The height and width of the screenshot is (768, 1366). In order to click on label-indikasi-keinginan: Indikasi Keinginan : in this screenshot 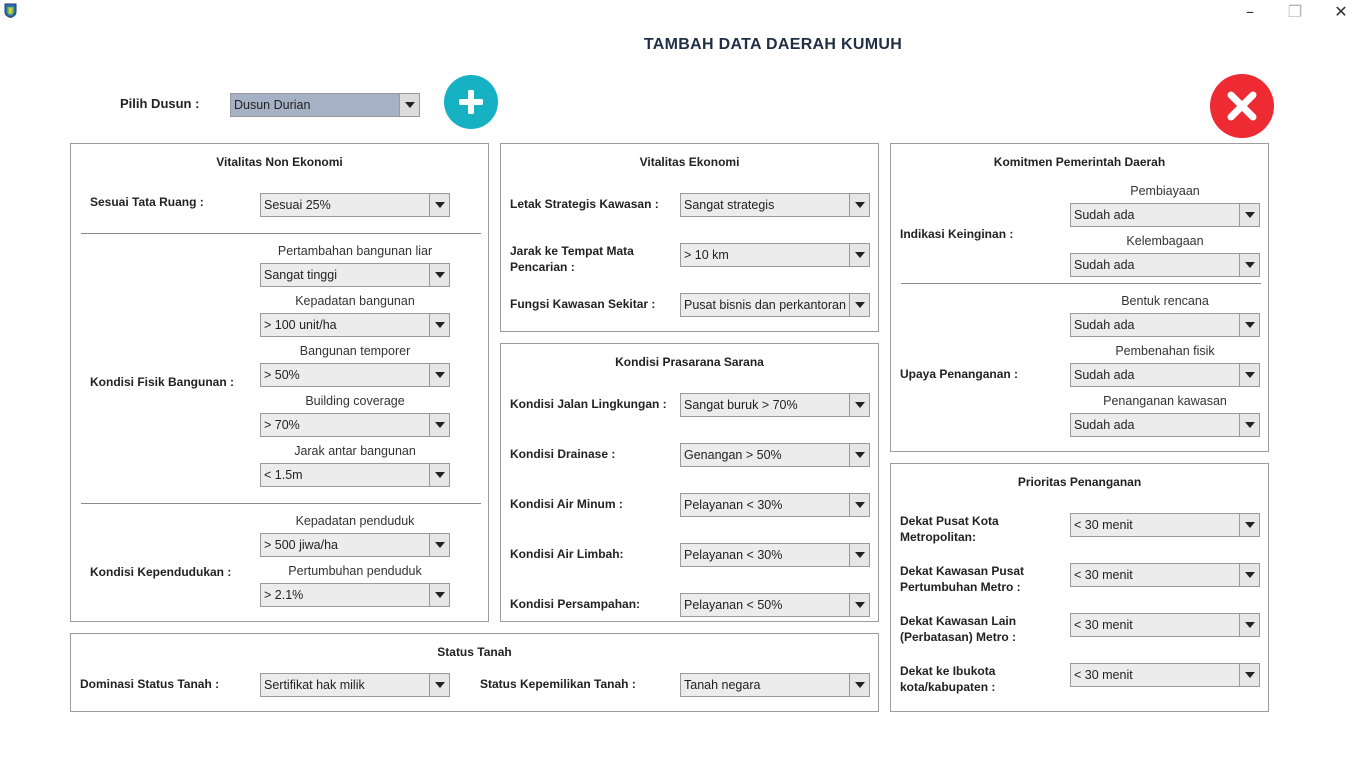, I will do `click(957, 234)`.